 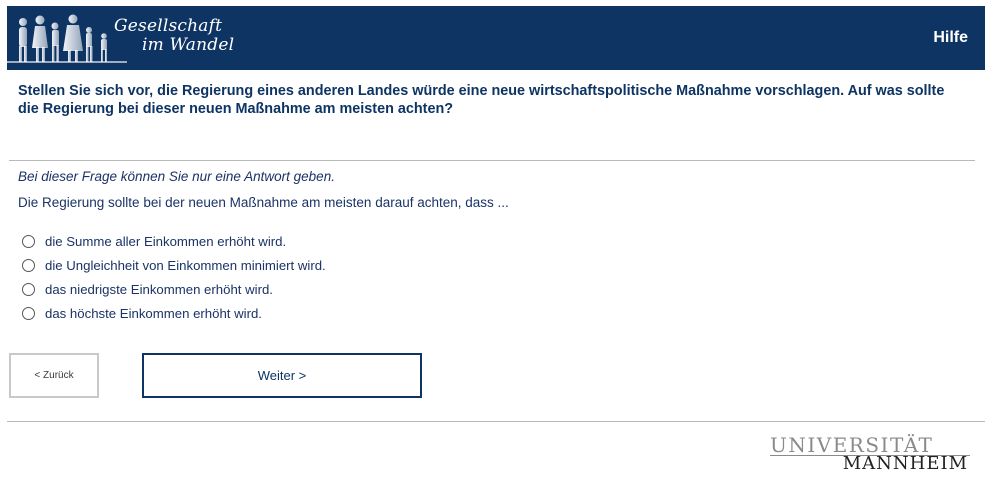 What do you see at coordinates (153, 313) in the screenshot?
I see `option-label: das höchste Einkommen erhöht wird.` at bounding box center [153, 313].